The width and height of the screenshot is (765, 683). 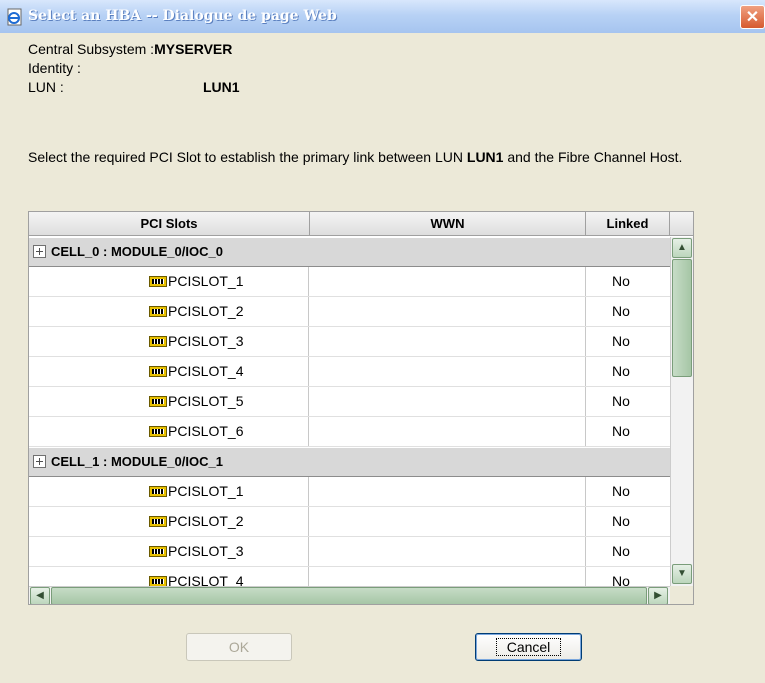 I want to click on column-header-pci-slots: PCI Slots, so click(x=169, y=224).